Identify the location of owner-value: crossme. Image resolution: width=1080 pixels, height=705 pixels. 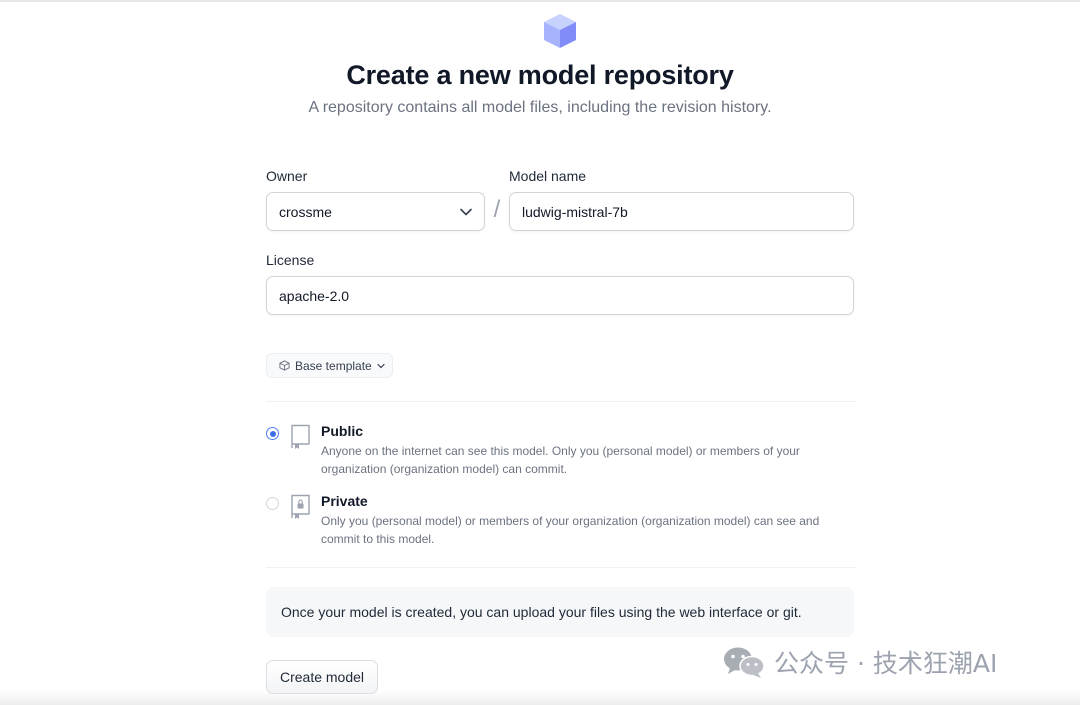
(305, 211).